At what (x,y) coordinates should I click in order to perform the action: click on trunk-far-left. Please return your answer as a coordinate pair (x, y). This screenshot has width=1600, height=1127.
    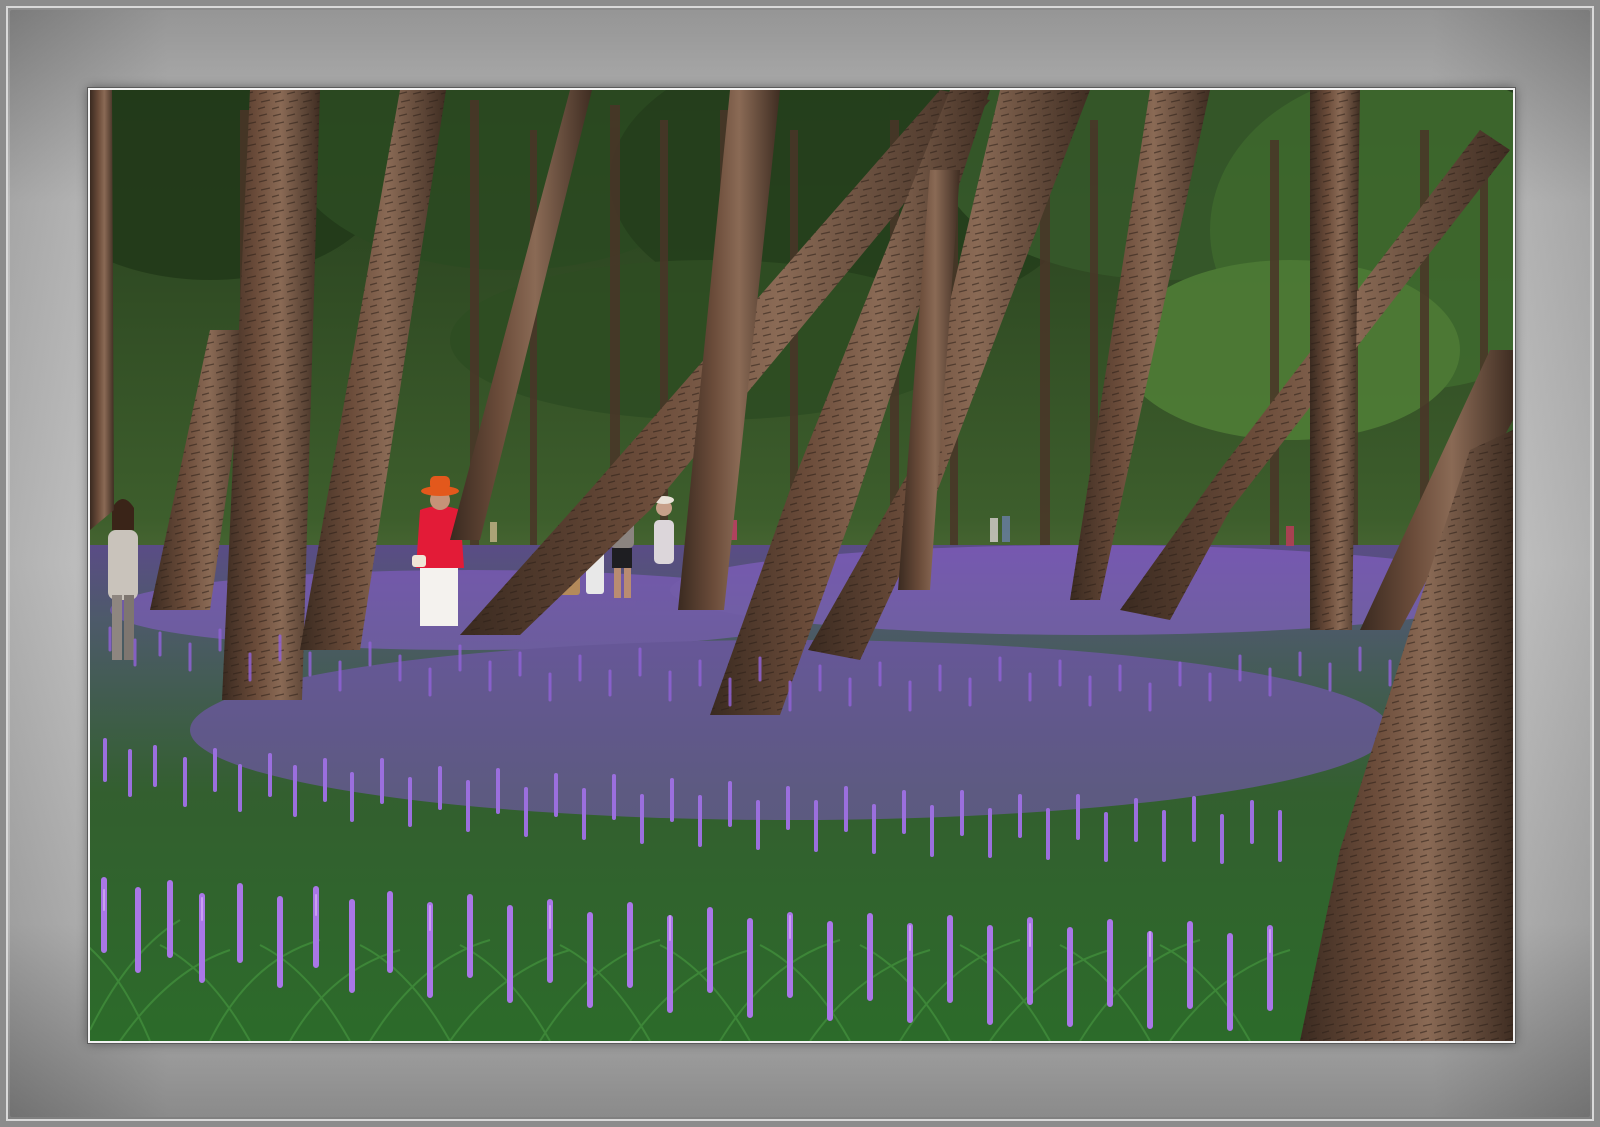
    Looking at the image, I should click on (102, 310).